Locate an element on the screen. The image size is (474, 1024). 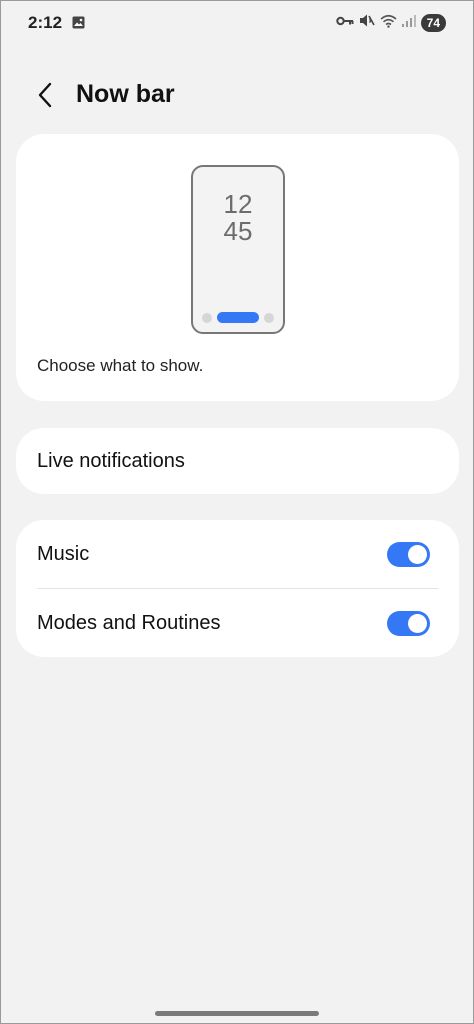
music-label: Music is located at coordinates (63, 554).